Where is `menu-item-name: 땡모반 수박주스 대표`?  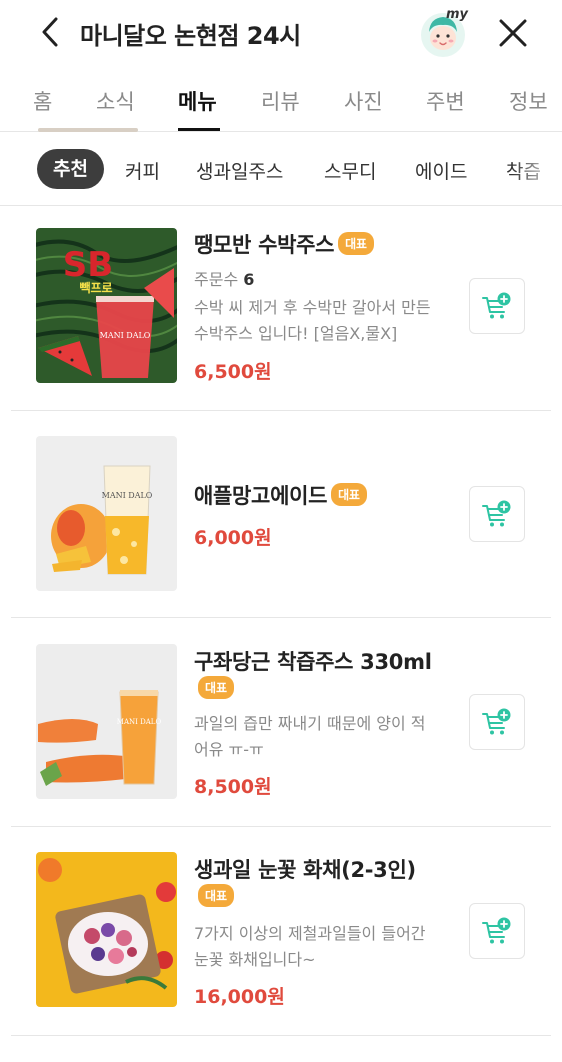
menu-item-name: 땡모반 수박주스 대표 is located at coordinates (284, 244).